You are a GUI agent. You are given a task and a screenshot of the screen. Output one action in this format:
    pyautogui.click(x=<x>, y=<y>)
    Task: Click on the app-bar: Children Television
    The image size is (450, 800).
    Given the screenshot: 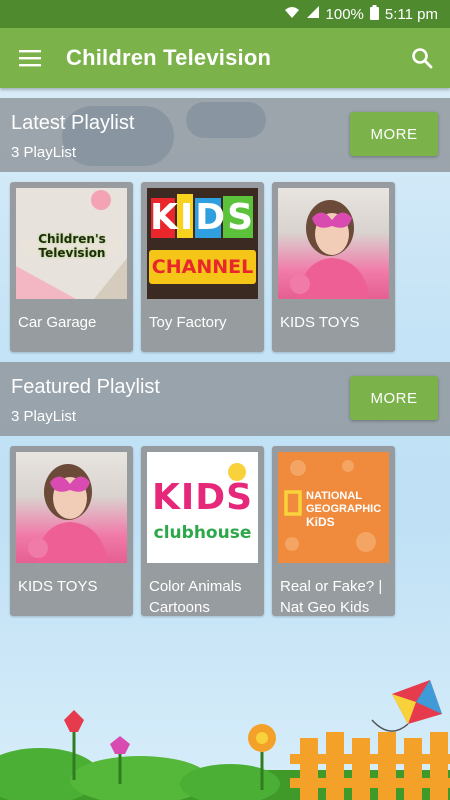 What is the action you would take?
    pyautogui.click(x=225, y=58)
    